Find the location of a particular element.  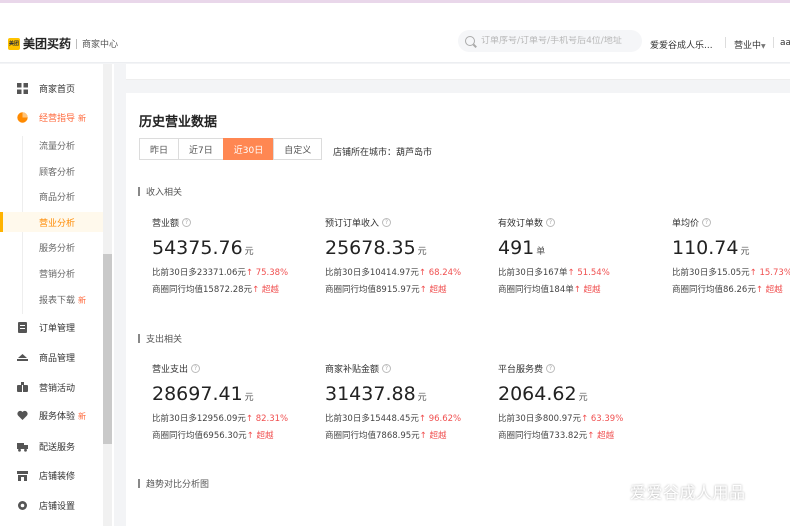

metric-peer-avg: 商圈同行均值86.26元 is located at coordinates (714, 290).